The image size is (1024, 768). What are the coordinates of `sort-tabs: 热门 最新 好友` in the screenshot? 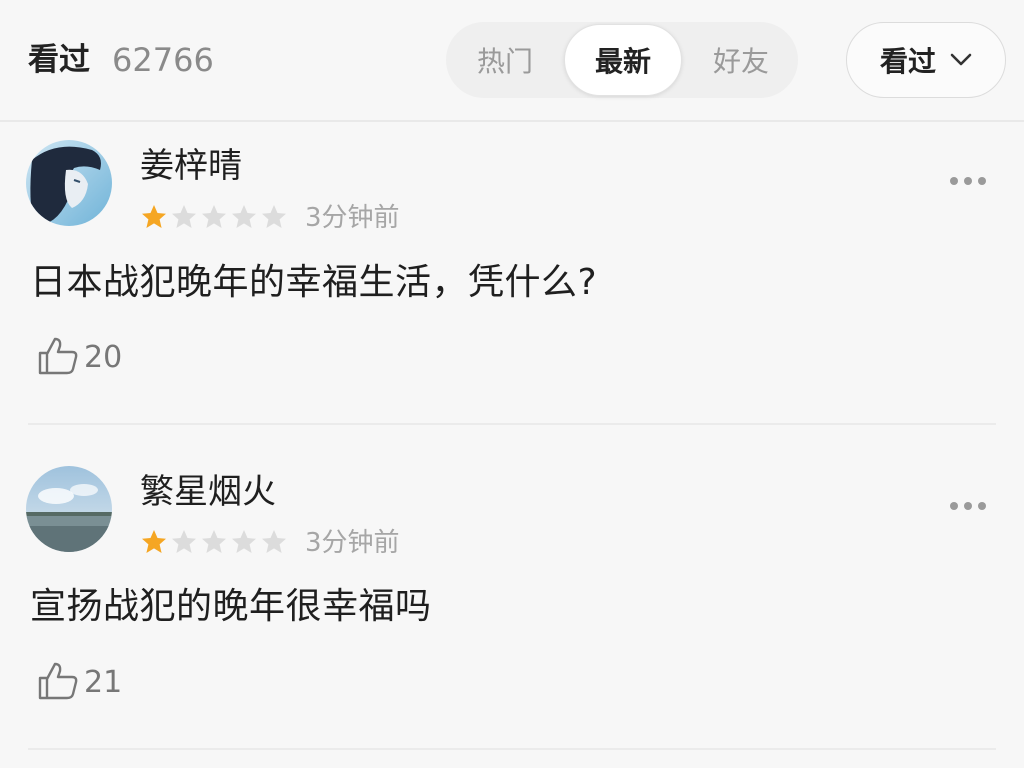 It's located at (622, 60).